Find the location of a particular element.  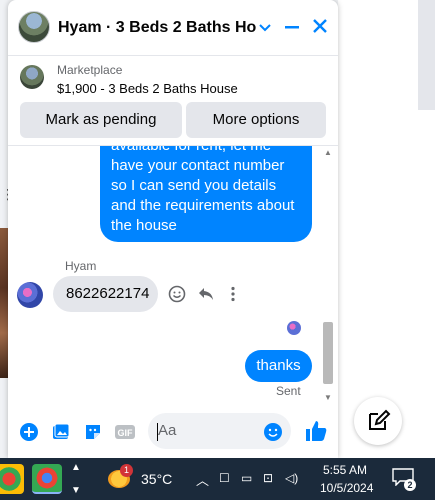

incoming-message: 8622622174 is located at coordinates (105, 294).